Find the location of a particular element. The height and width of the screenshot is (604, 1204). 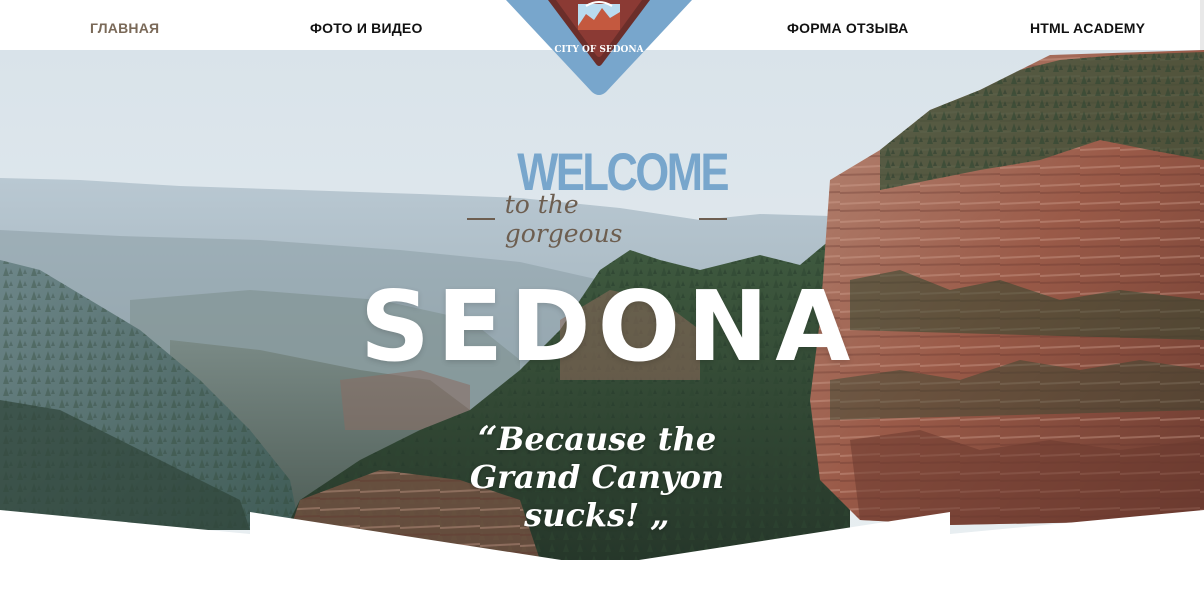

nav-item-home: ГЛАВНАЯ is located at coordinates (124, 28).